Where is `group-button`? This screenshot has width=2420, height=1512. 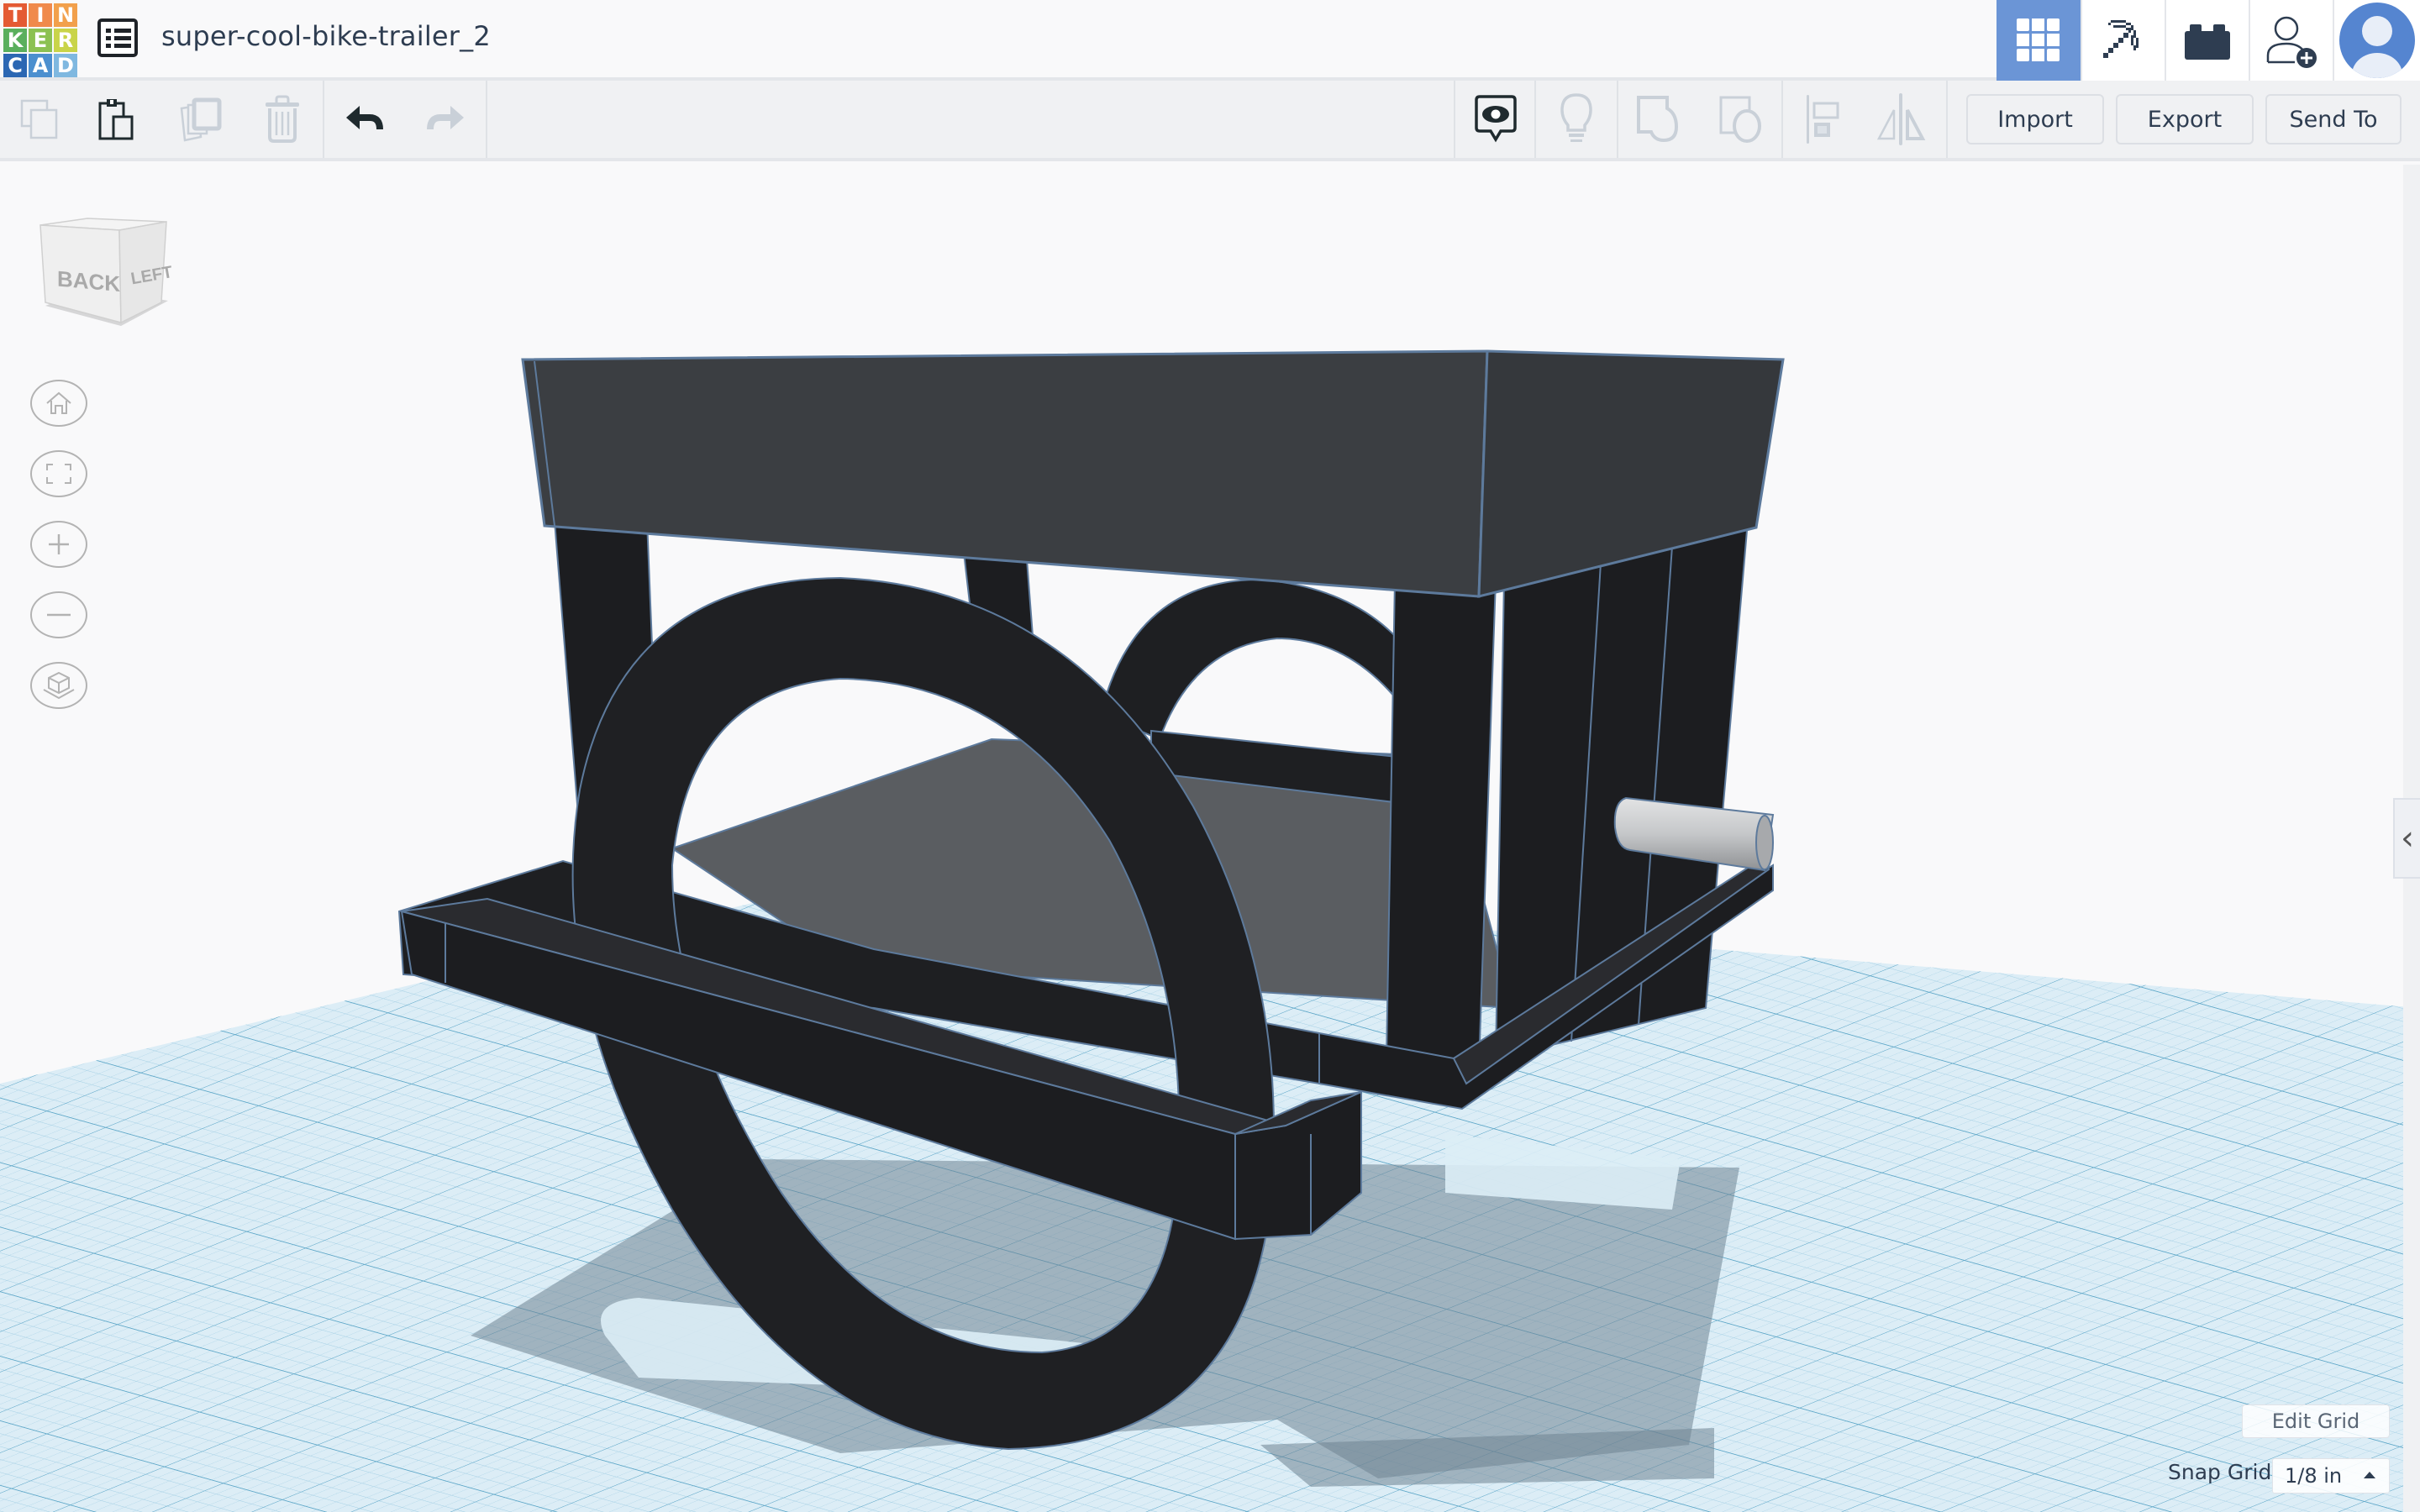
group-button is located at coordinates (1658, 119).